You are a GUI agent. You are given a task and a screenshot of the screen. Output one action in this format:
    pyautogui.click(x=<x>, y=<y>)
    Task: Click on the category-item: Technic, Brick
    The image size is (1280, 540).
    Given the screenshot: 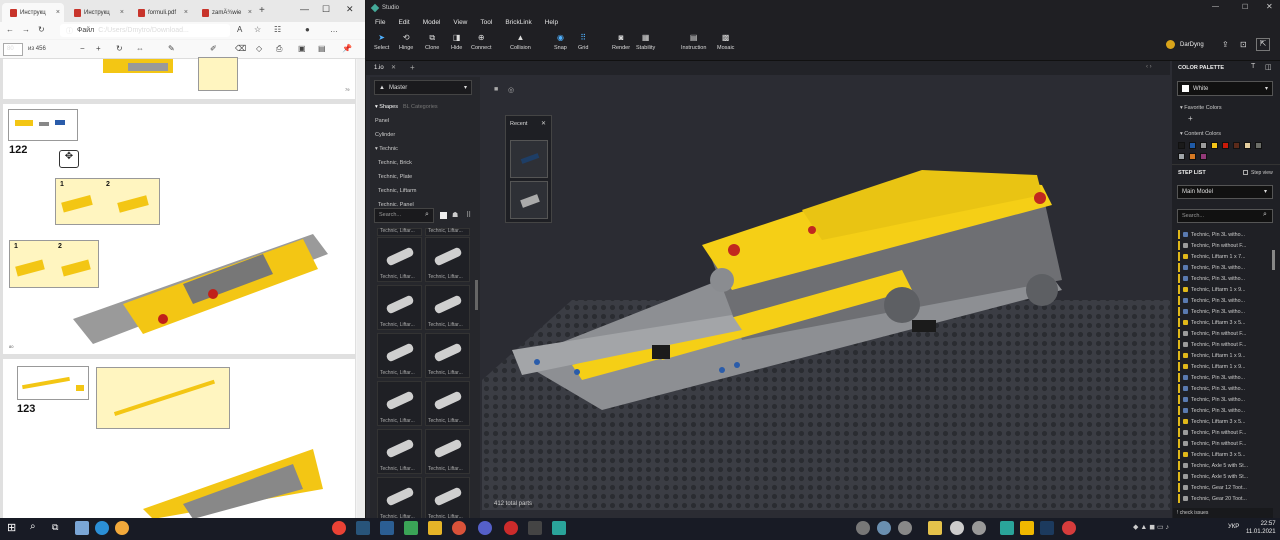 What is the action you would take?
    pyautogui.click(x=395, y=163)
    